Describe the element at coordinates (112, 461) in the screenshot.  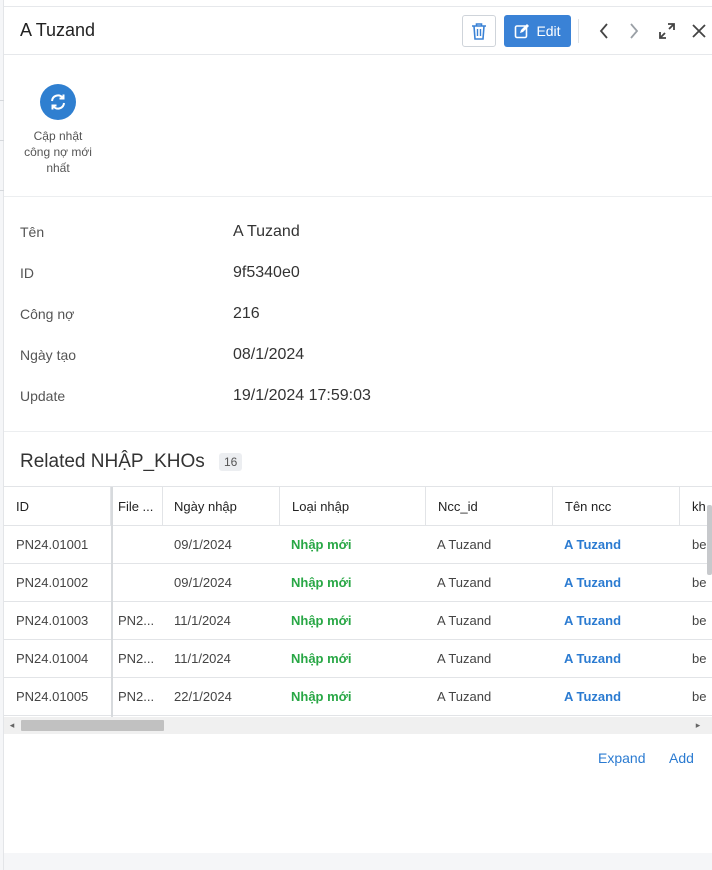
I see `related-section-title: Related NHẬP_KHOs` at that location.